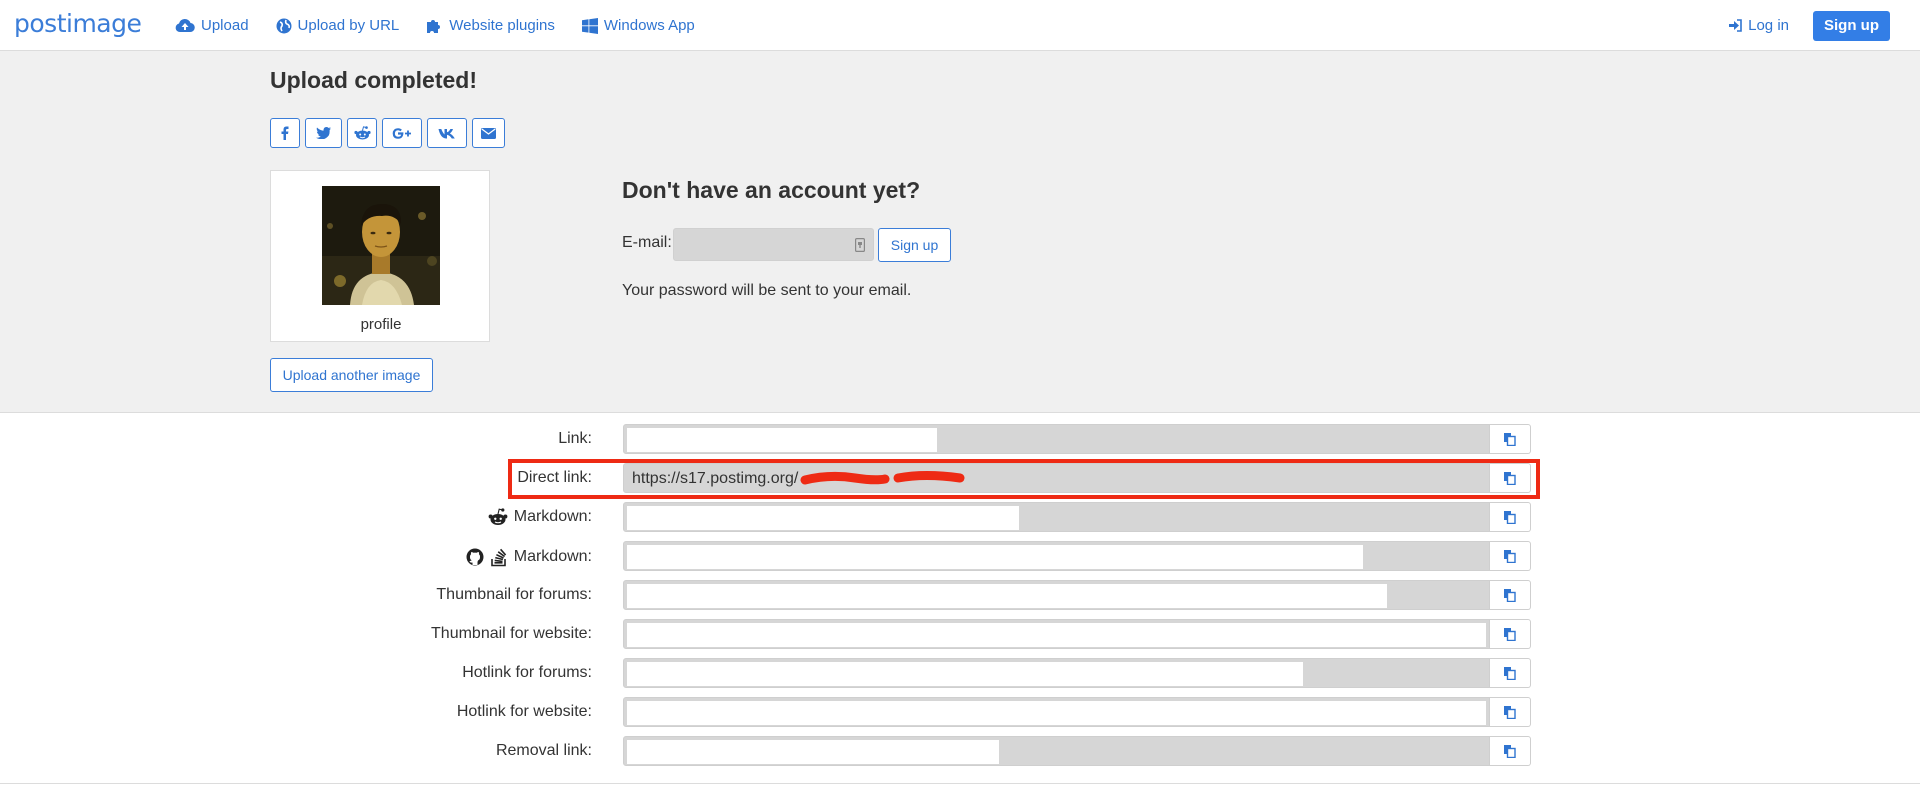  I want to click on uploaded-image-caption: profile, so click(381, 324).